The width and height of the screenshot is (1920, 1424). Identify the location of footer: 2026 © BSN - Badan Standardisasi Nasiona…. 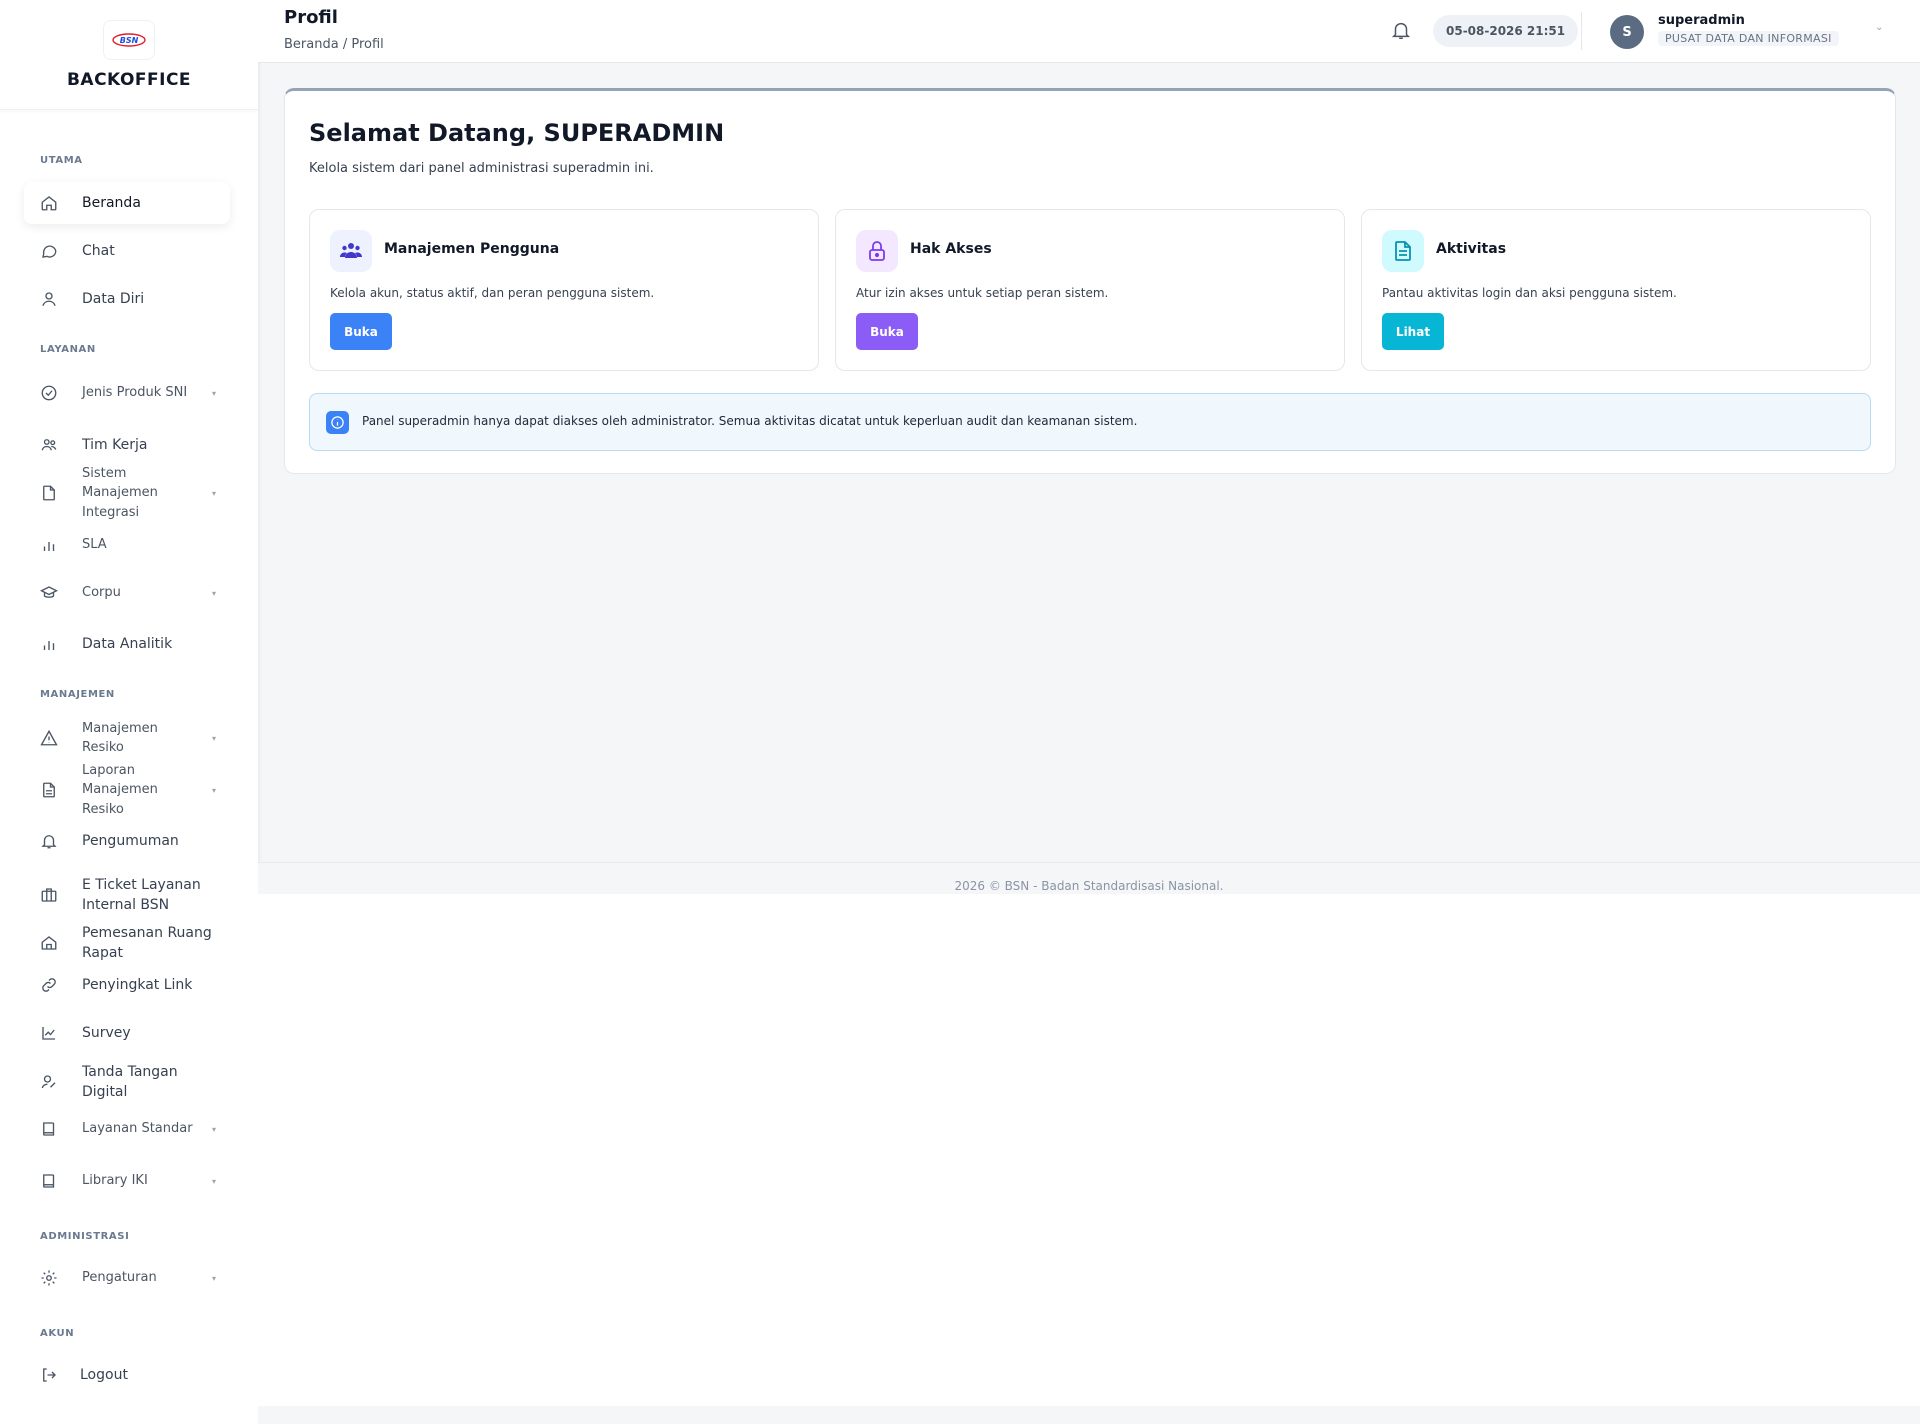
(1089, 878).